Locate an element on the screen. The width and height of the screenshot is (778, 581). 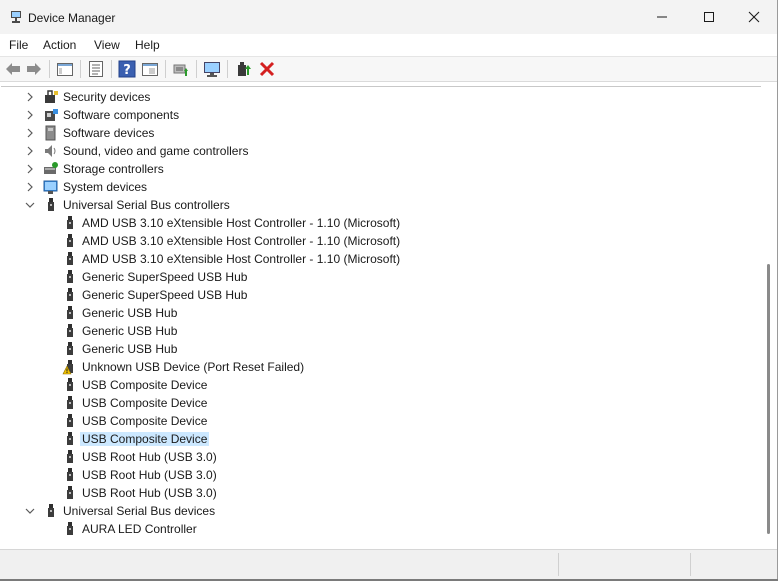
tree-category-row: Universal Serial Bus controllers is located at coordinates (381, 205).